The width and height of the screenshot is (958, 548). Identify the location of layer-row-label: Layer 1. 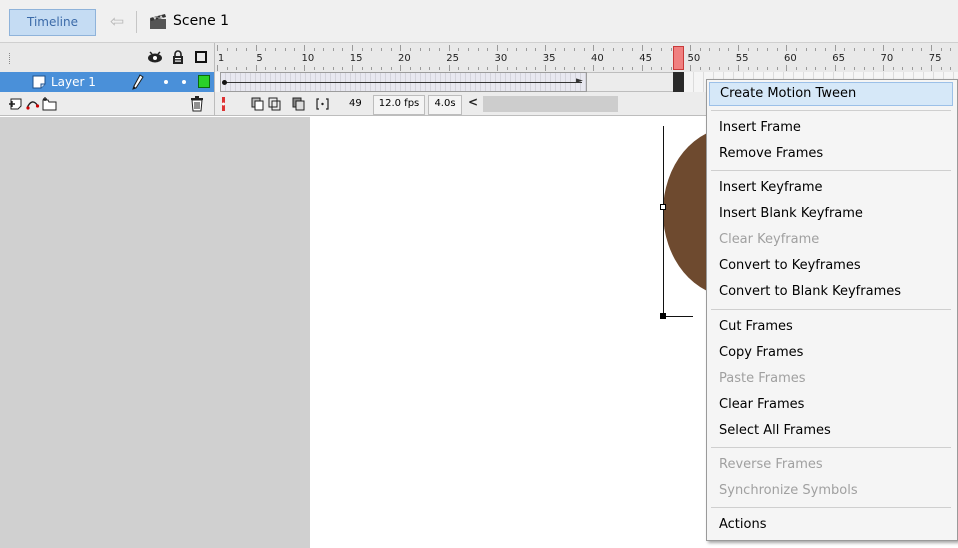
(107, 82).